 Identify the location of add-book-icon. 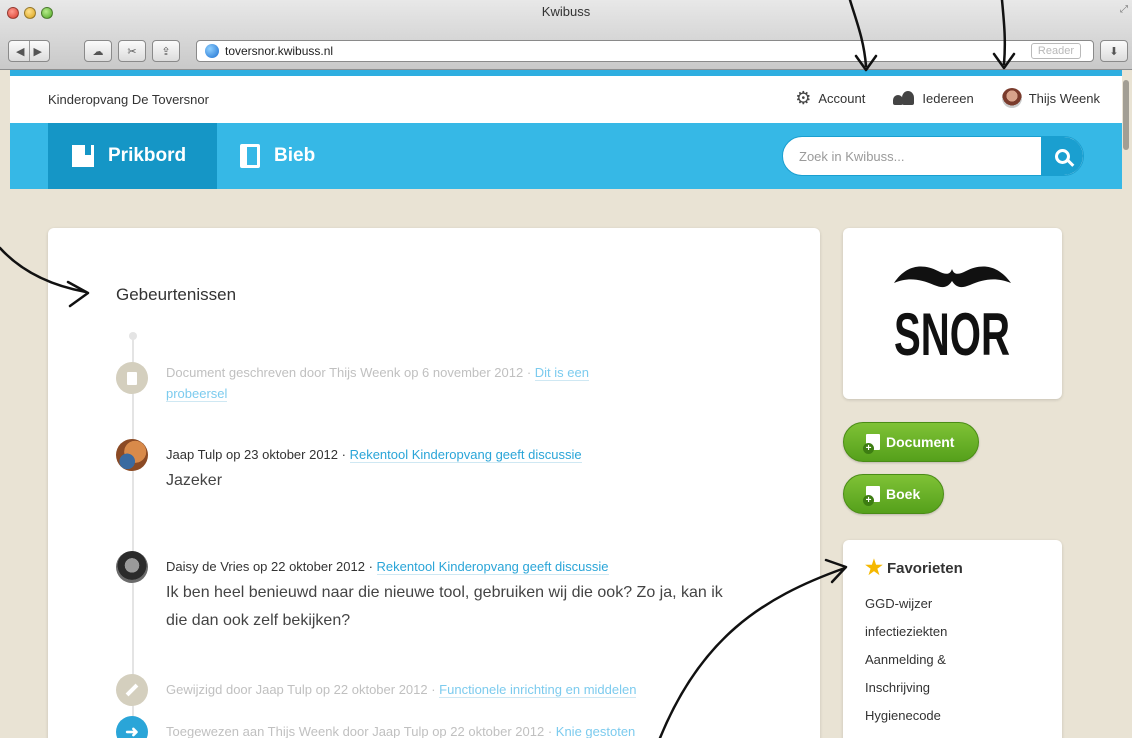
(871, 496).